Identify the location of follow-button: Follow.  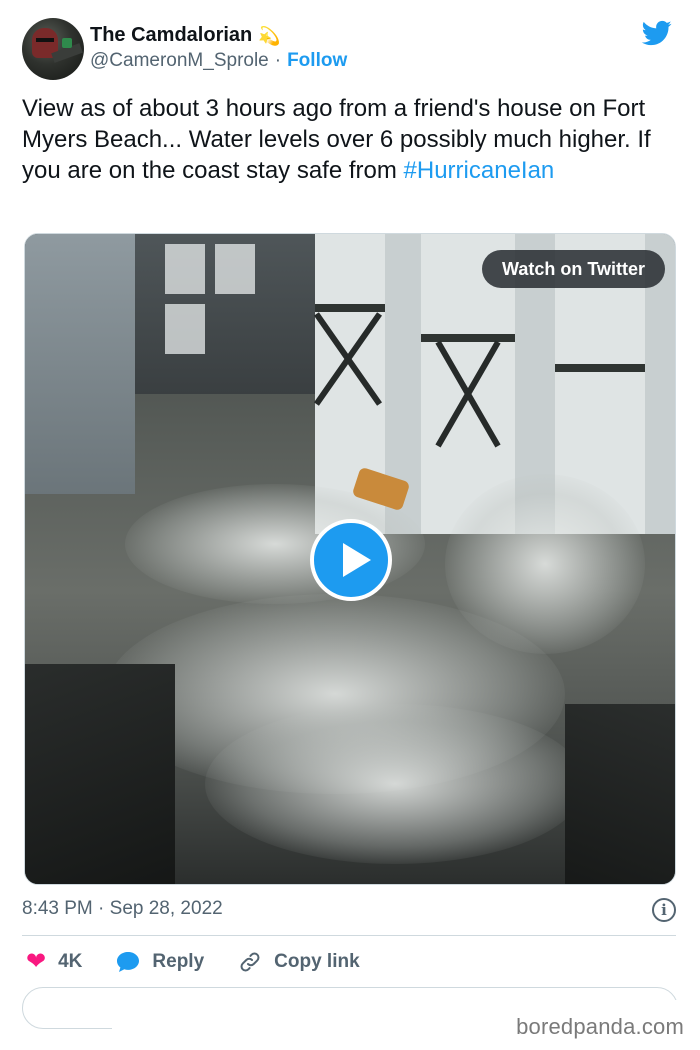
(317, 61).